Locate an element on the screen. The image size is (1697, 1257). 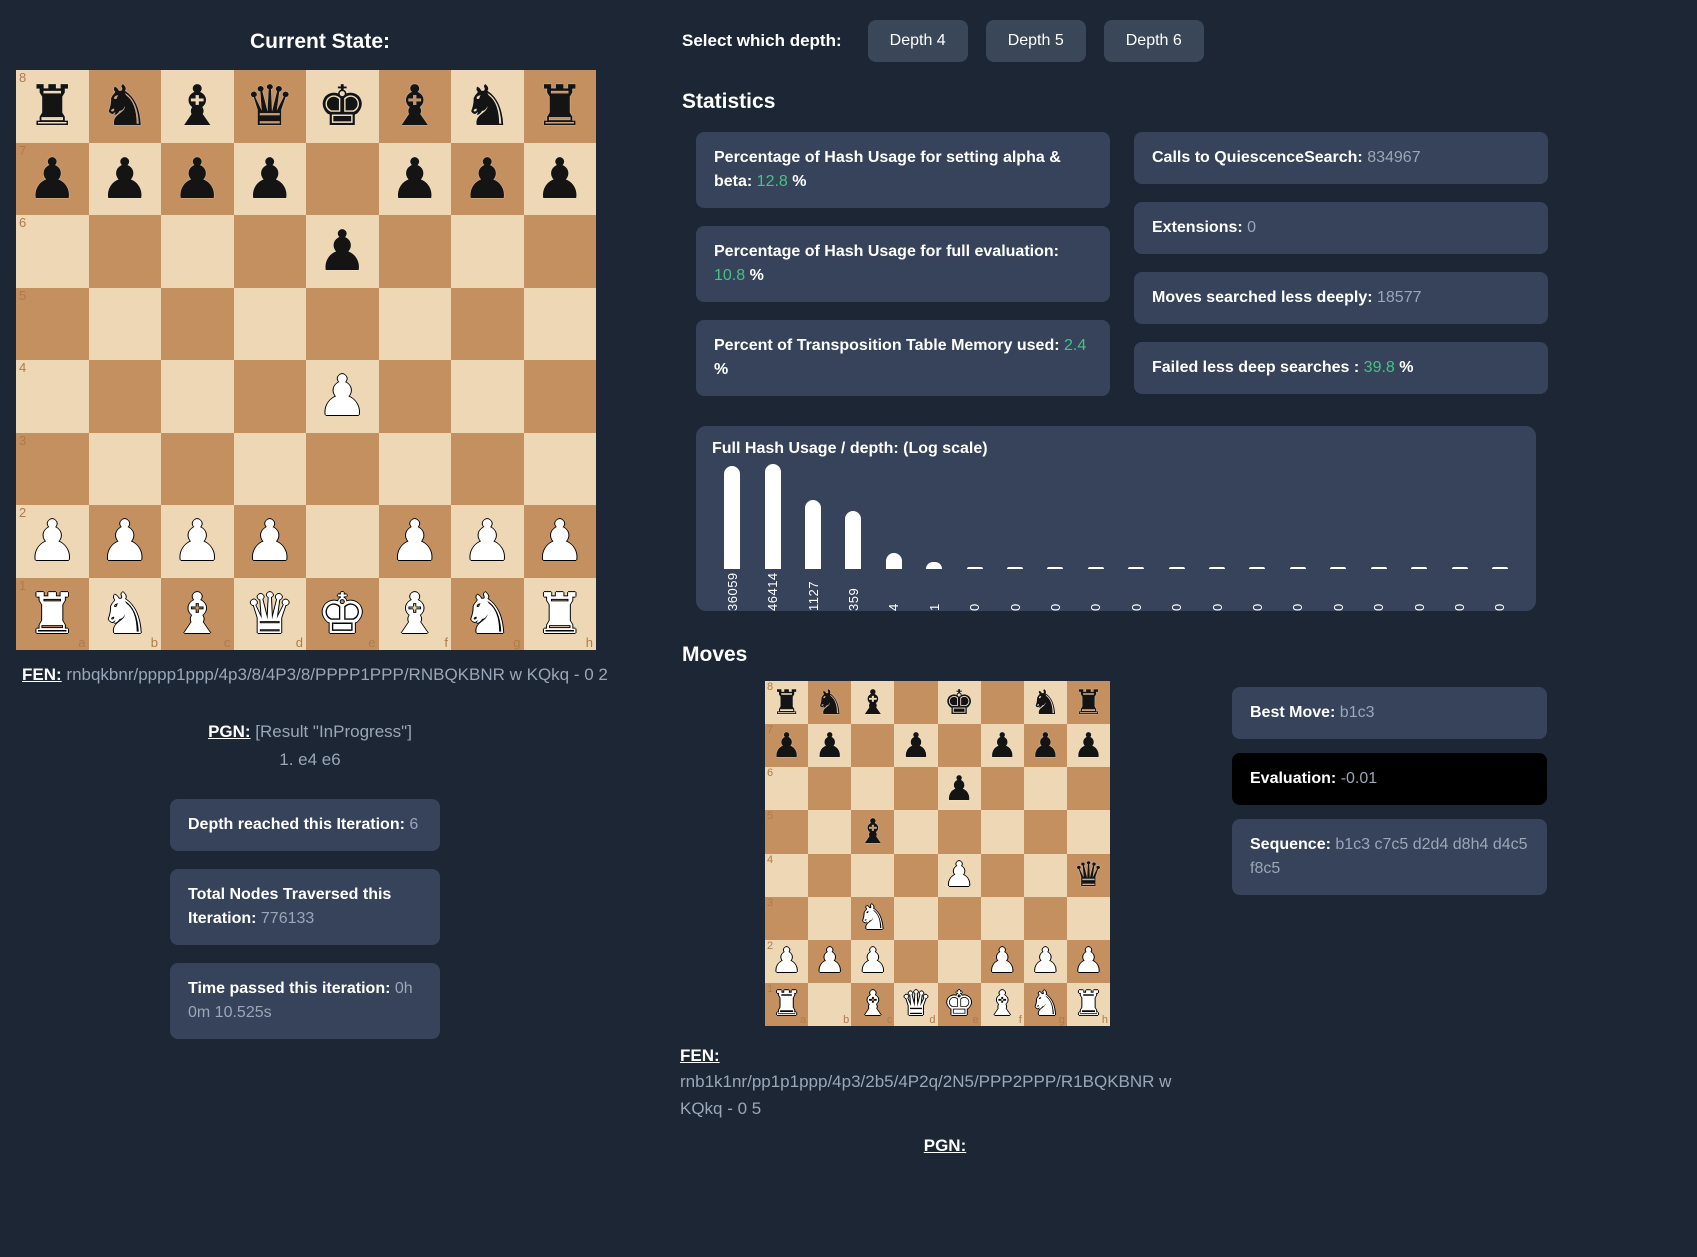
board-square-h4 is located at coordinates (559, 396).